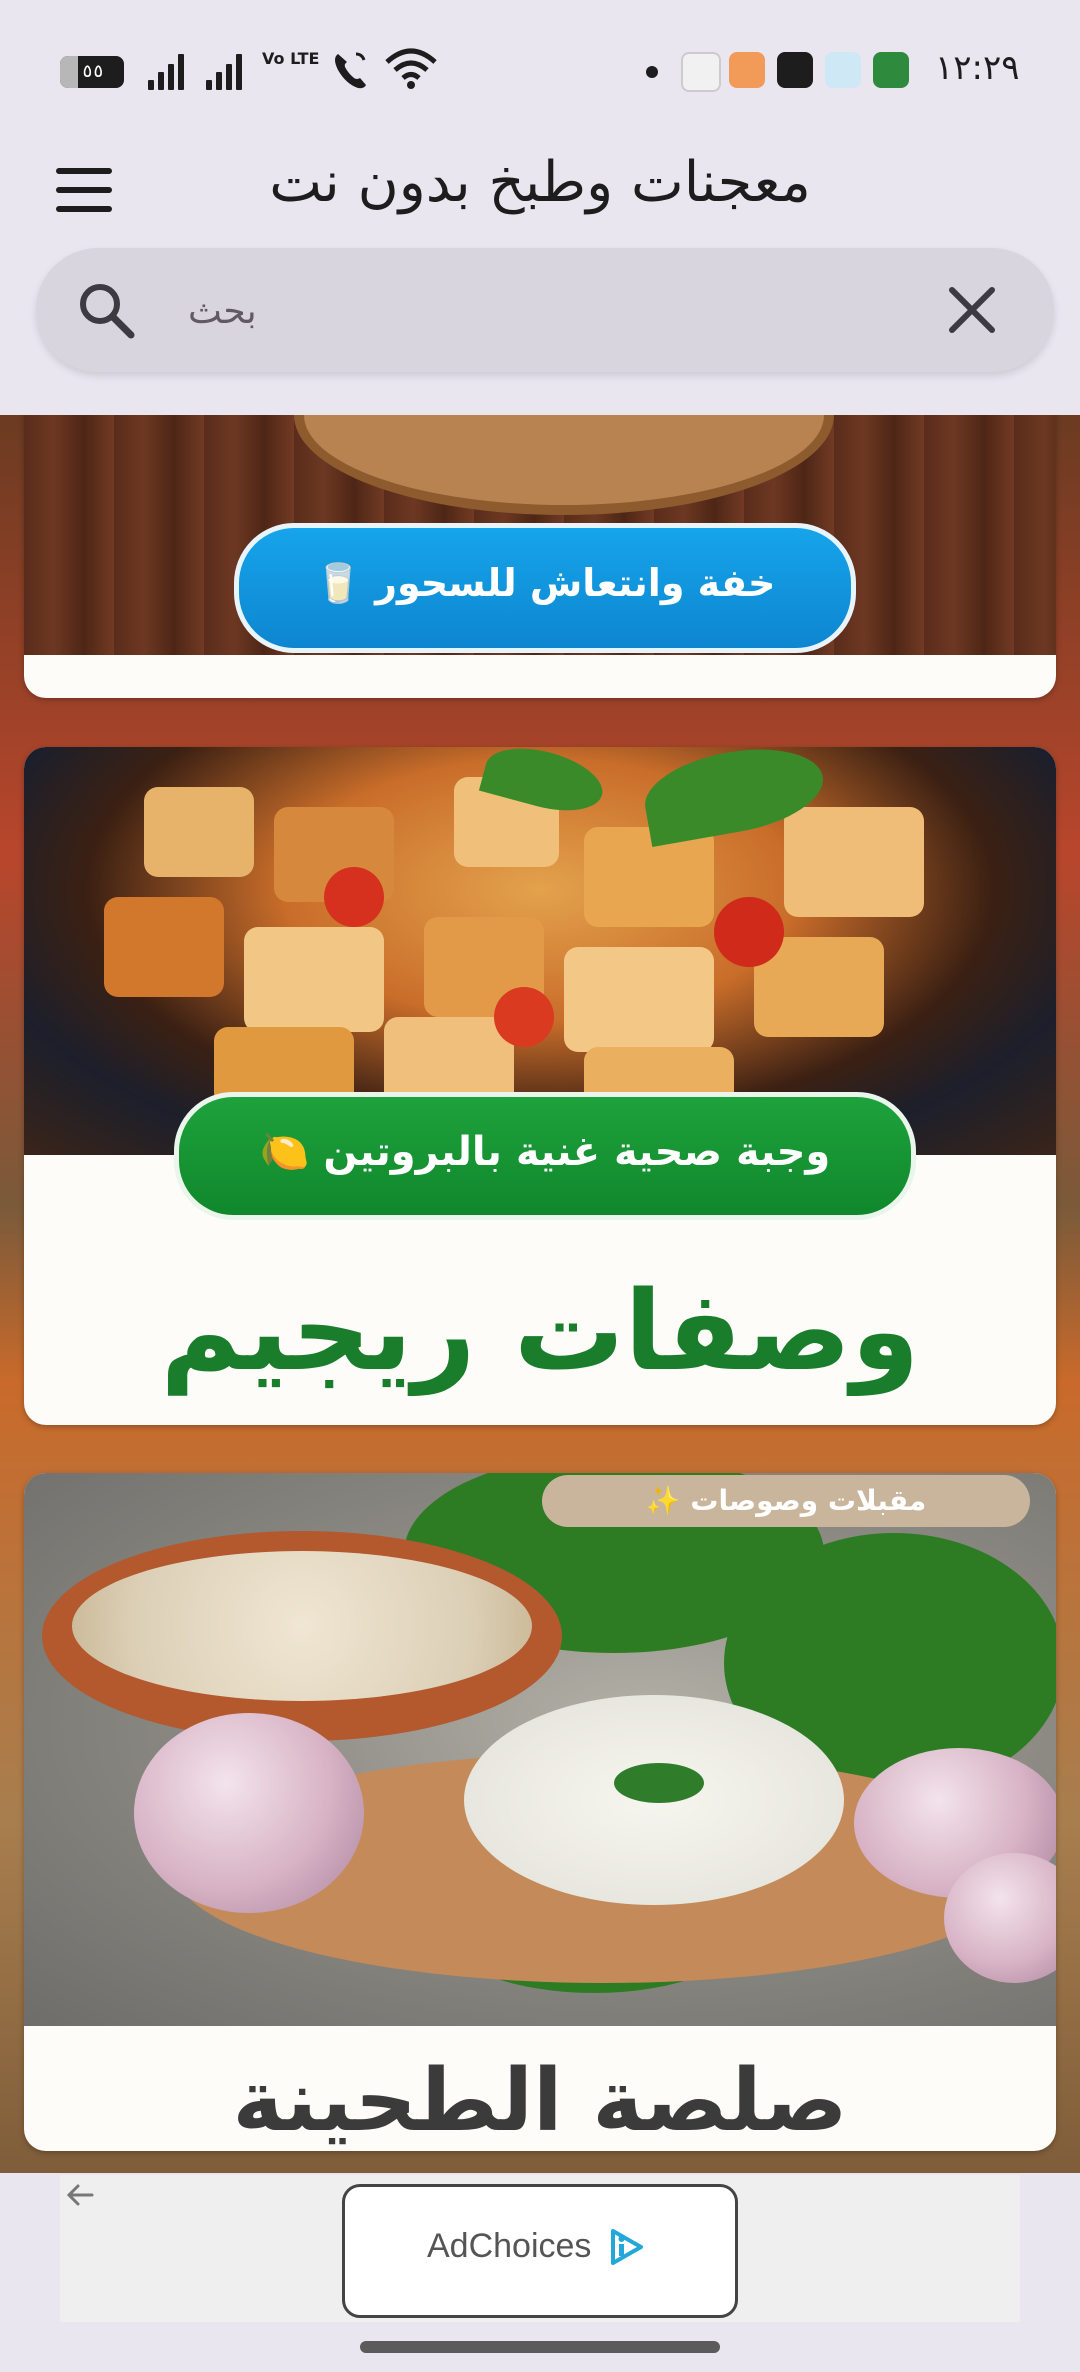 The height and width of the screenshot is (2372, 1080). What do you see at coordinates (540, 182) in the screenshot?
I see `page-title: معجنات وطبخ بدون نت` at bounding box center [540, 182].